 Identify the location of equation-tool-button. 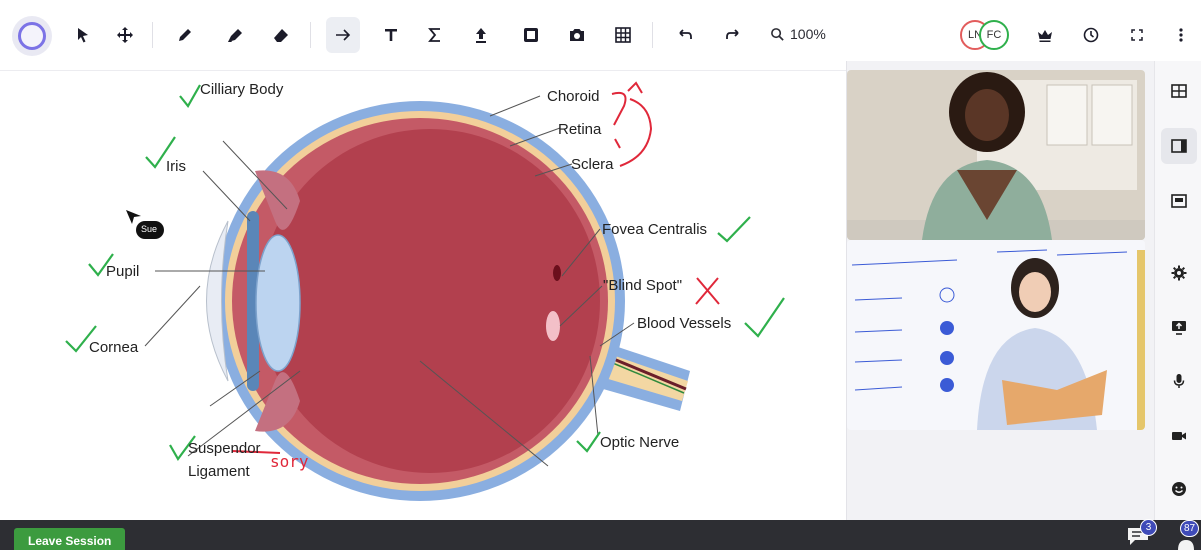
(435, 35).